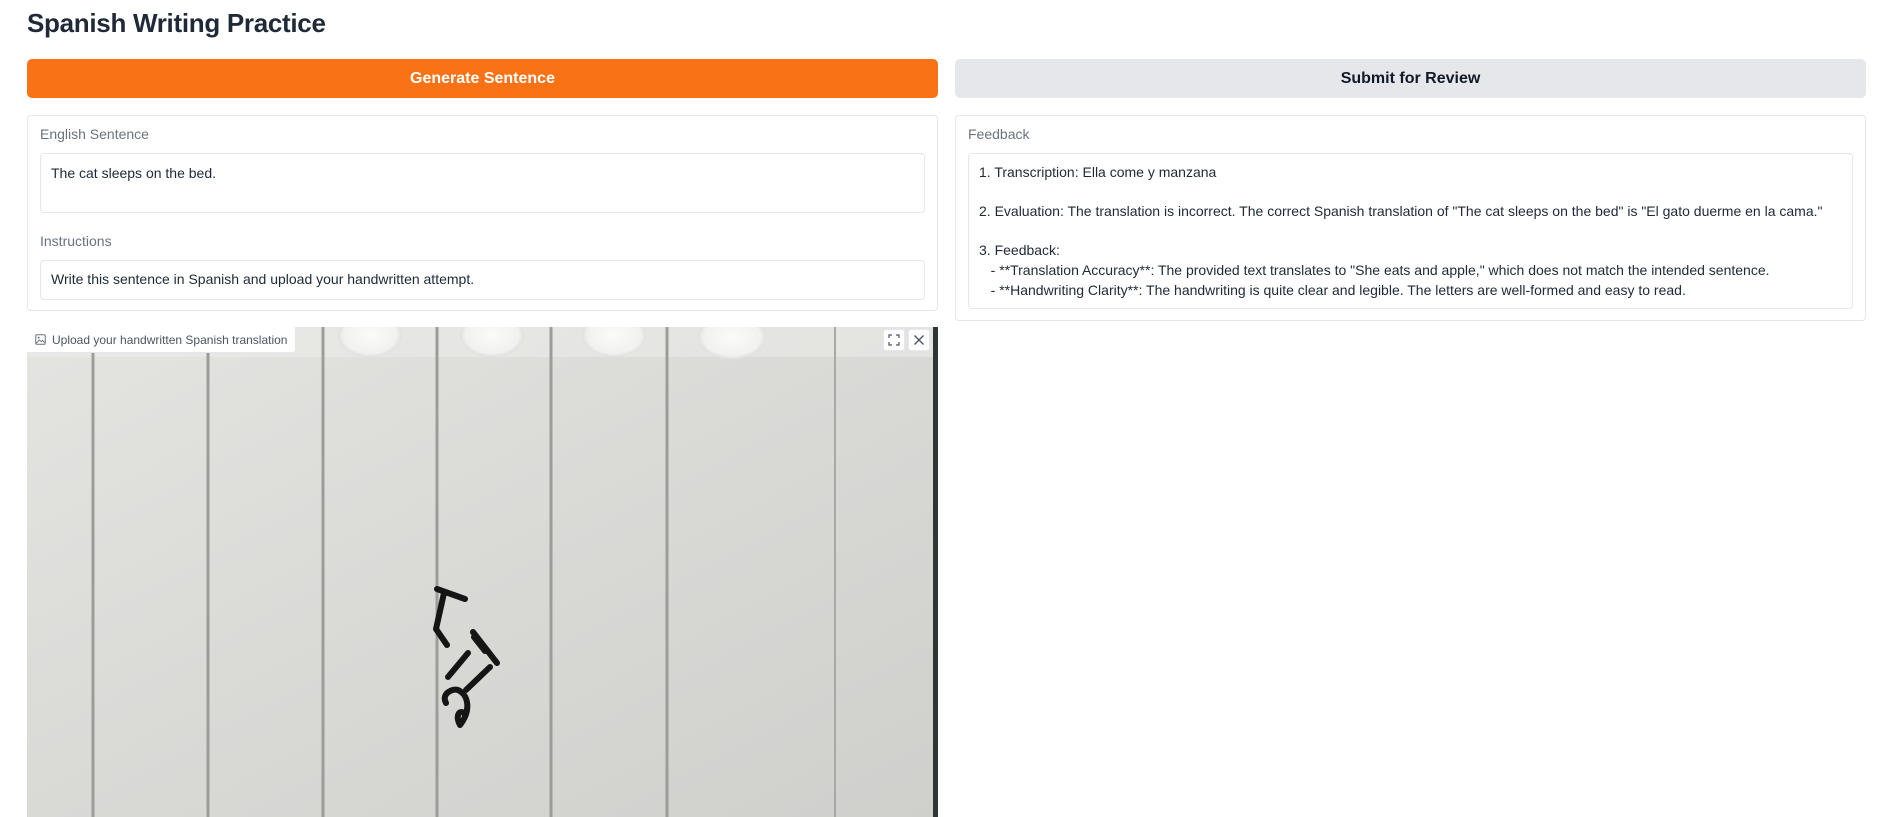  Describe the element at coordinates (1098, 172) in the screenshot. I see `feedback-line: 1. Transcription: Ella come y manzana` at that location.